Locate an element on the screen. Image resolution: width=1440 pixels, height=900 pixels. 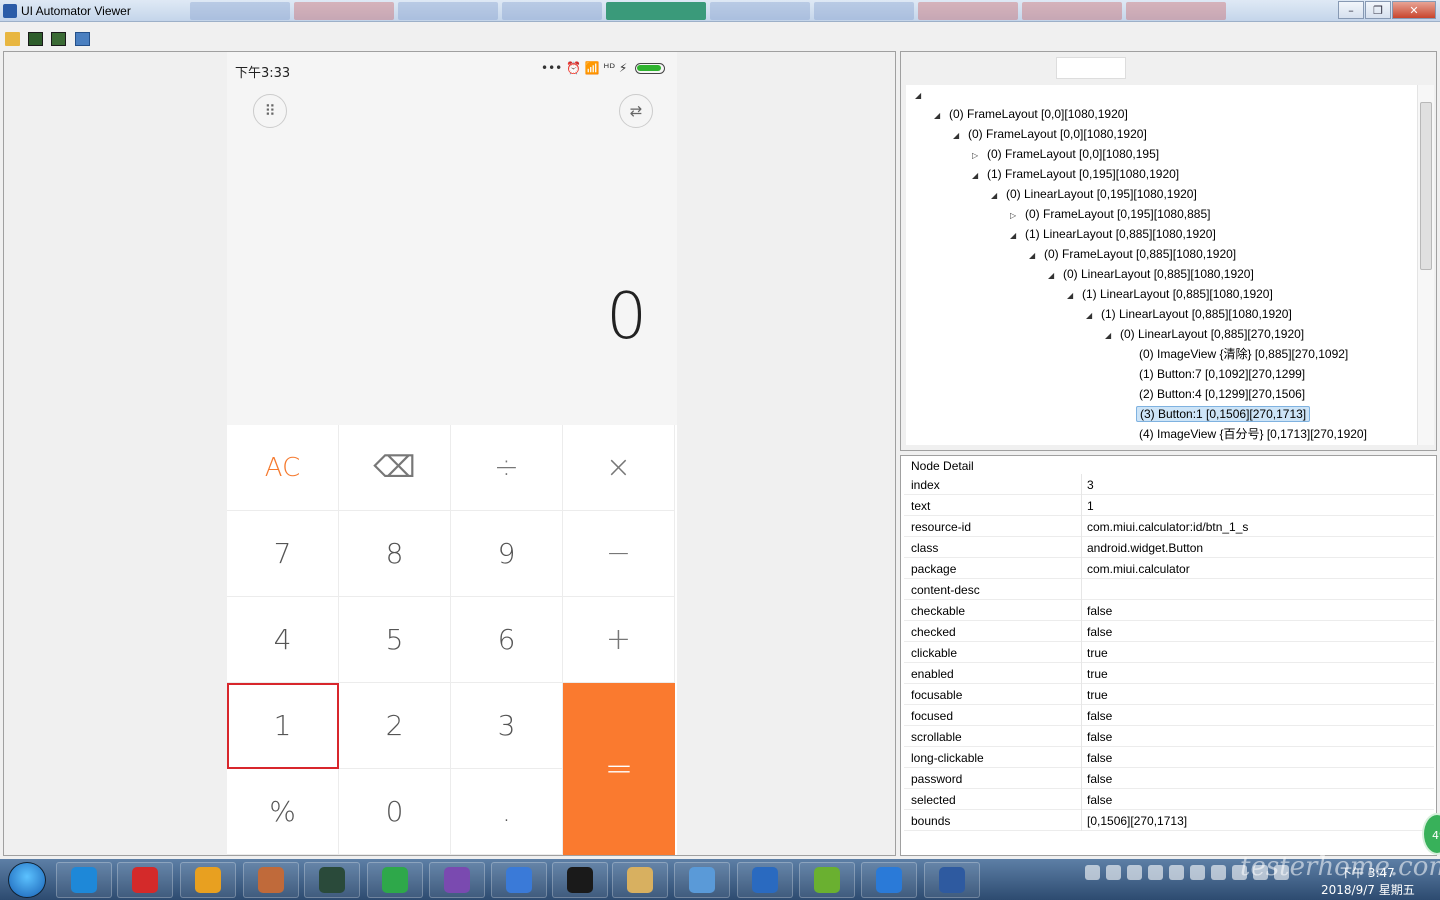
grid-menu-icon: ⠿ is located at coordinates (270, 111).